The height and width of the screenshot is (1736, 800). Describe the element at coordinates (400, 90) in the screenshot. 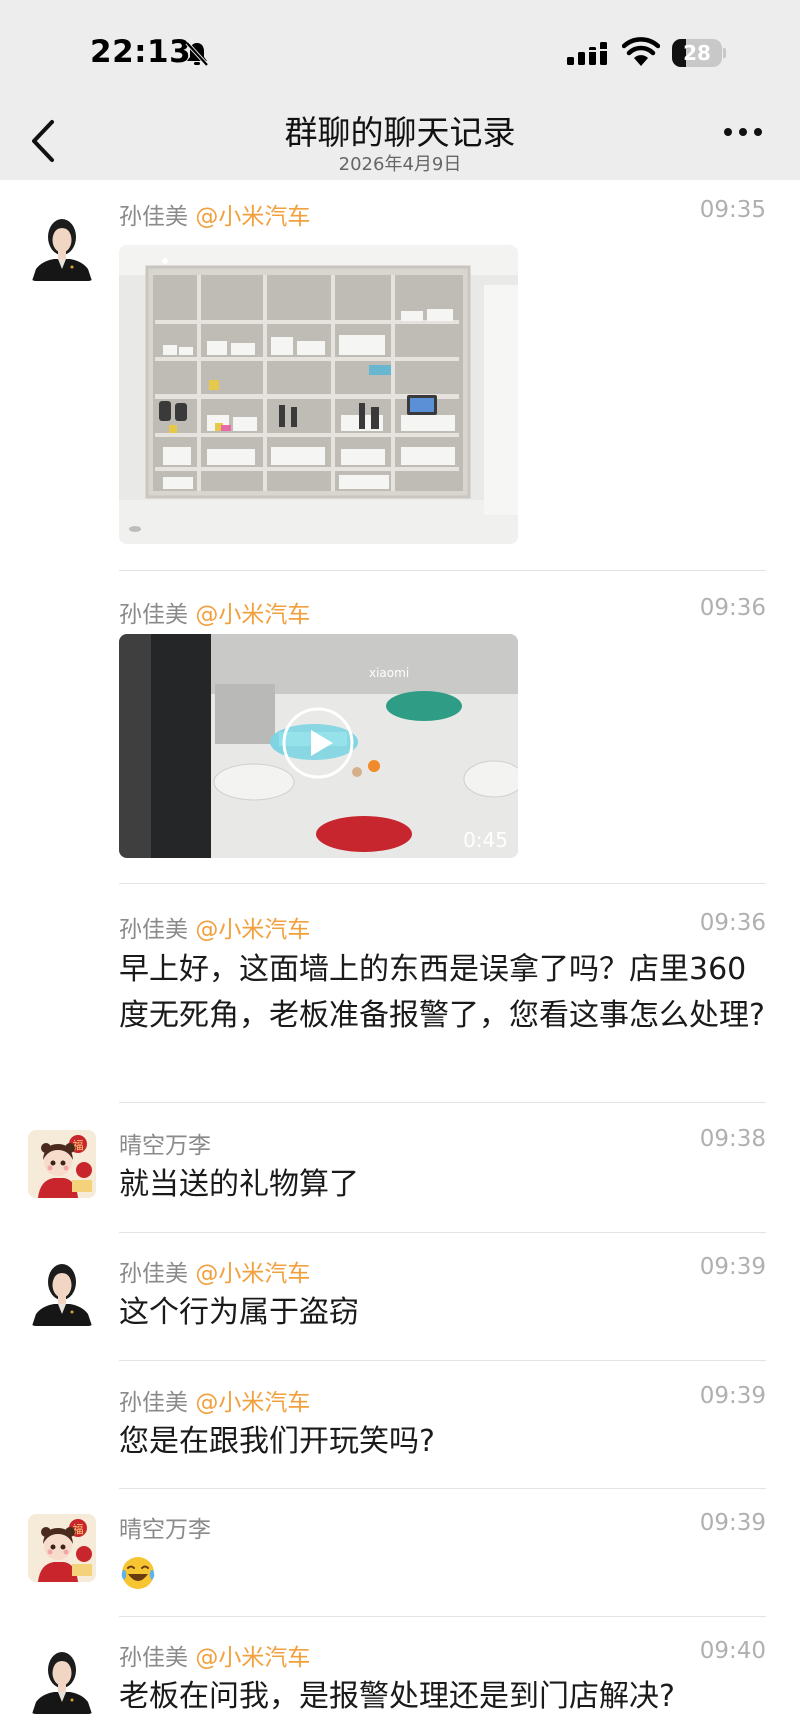

I see `top-bar: 22:13 28 群聊的聊天记录 2026年4月9日` at that location.